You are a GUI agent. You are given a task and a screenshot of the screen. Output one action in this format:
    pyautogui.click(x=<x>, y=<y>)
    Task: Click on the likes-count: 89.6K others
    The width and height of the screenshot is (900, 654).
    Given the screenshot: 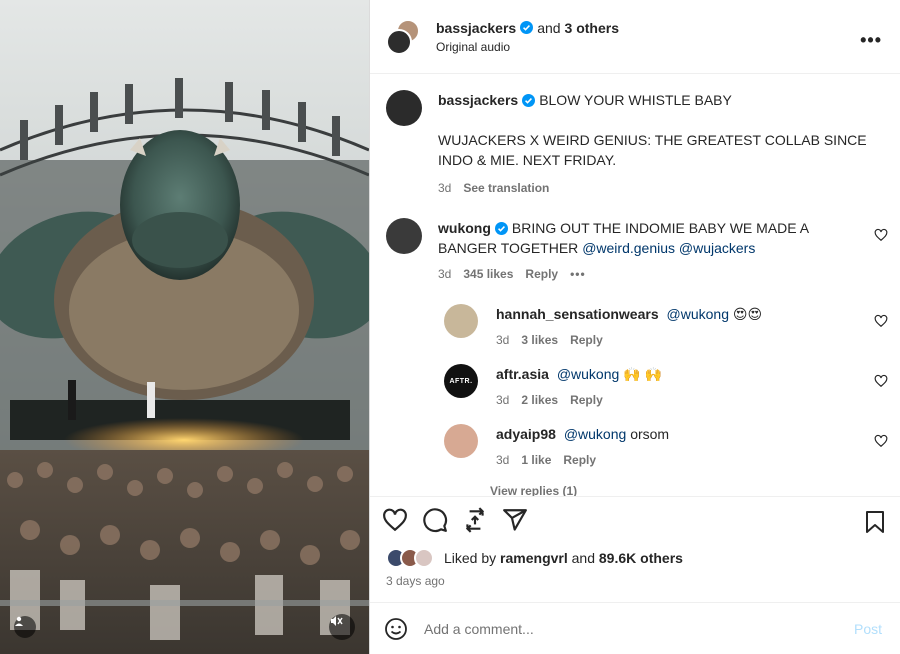 What is the action you would take?
    pyautogui.click(x=641, y=558)
    